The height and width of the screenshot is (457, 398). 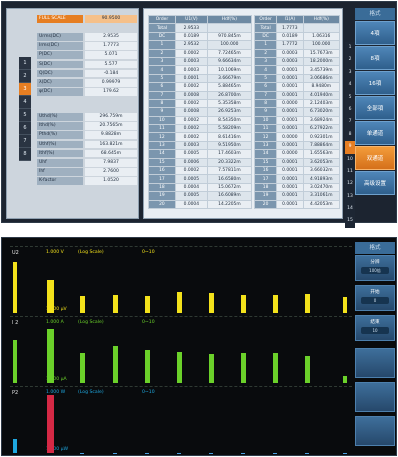 I want to click on order-page-number: 9, so click(x=350, y=147).